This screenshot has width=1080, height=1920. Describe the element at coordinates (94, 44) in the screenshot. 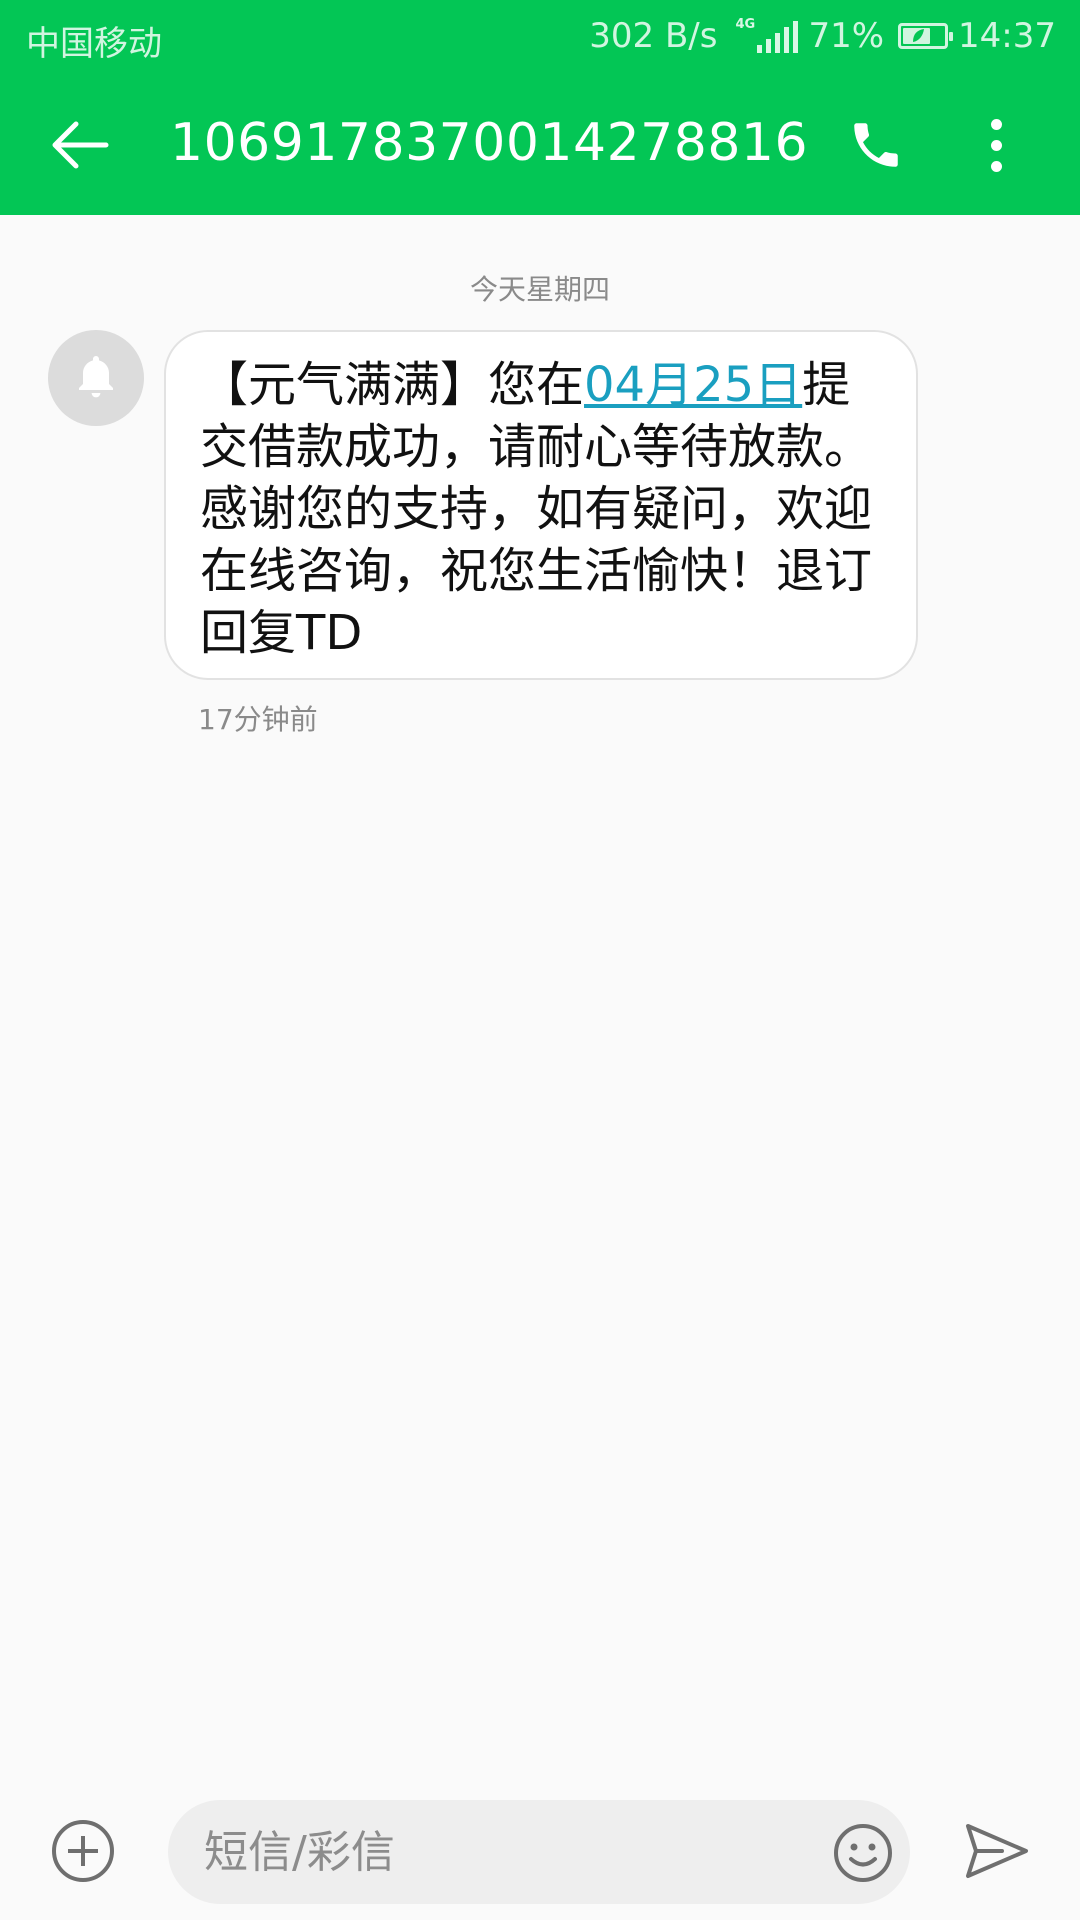

I see `carrier-name: 中国移动` at that location.